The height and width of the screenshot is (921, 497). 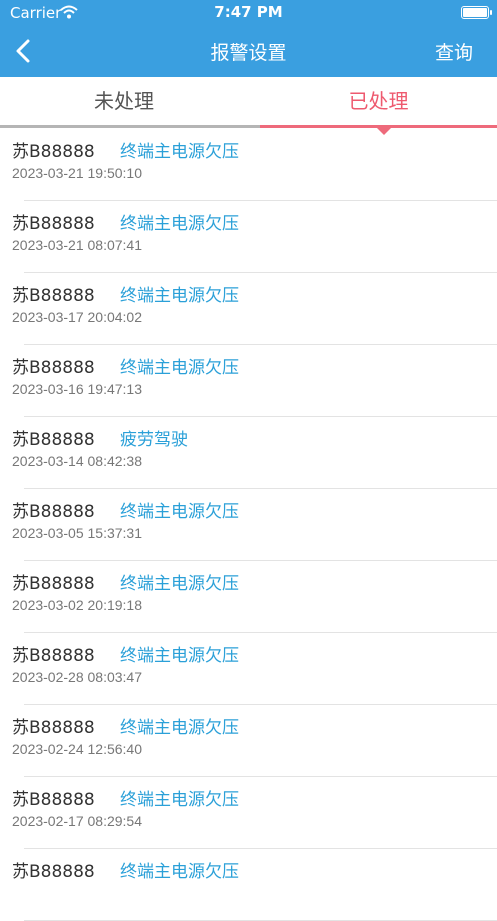 What do you see at coordinates (77, 245) in the screenshot?
I see `alarm-time: 2023-03-21 08:07:41` at bounding box center [77, 245].